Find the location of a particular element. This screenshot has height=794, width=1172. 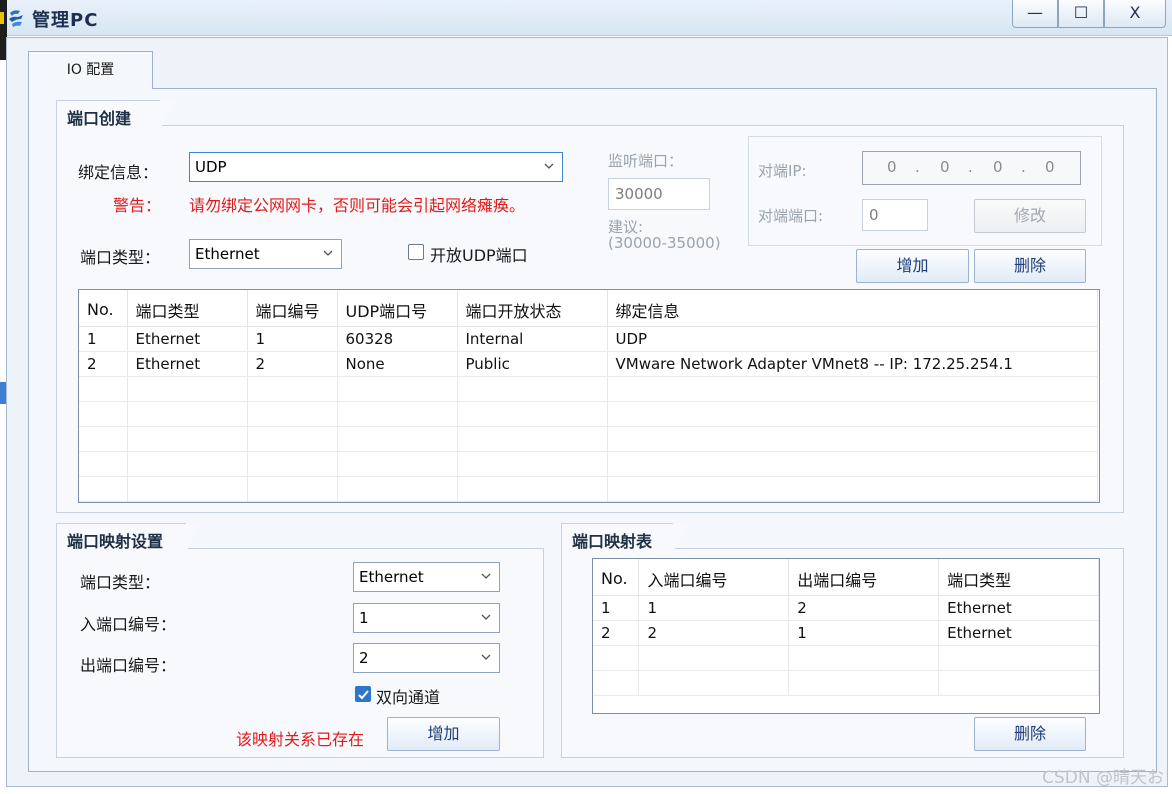

bidirectional-label: 双向通道 is located at coordinates (408, 697).